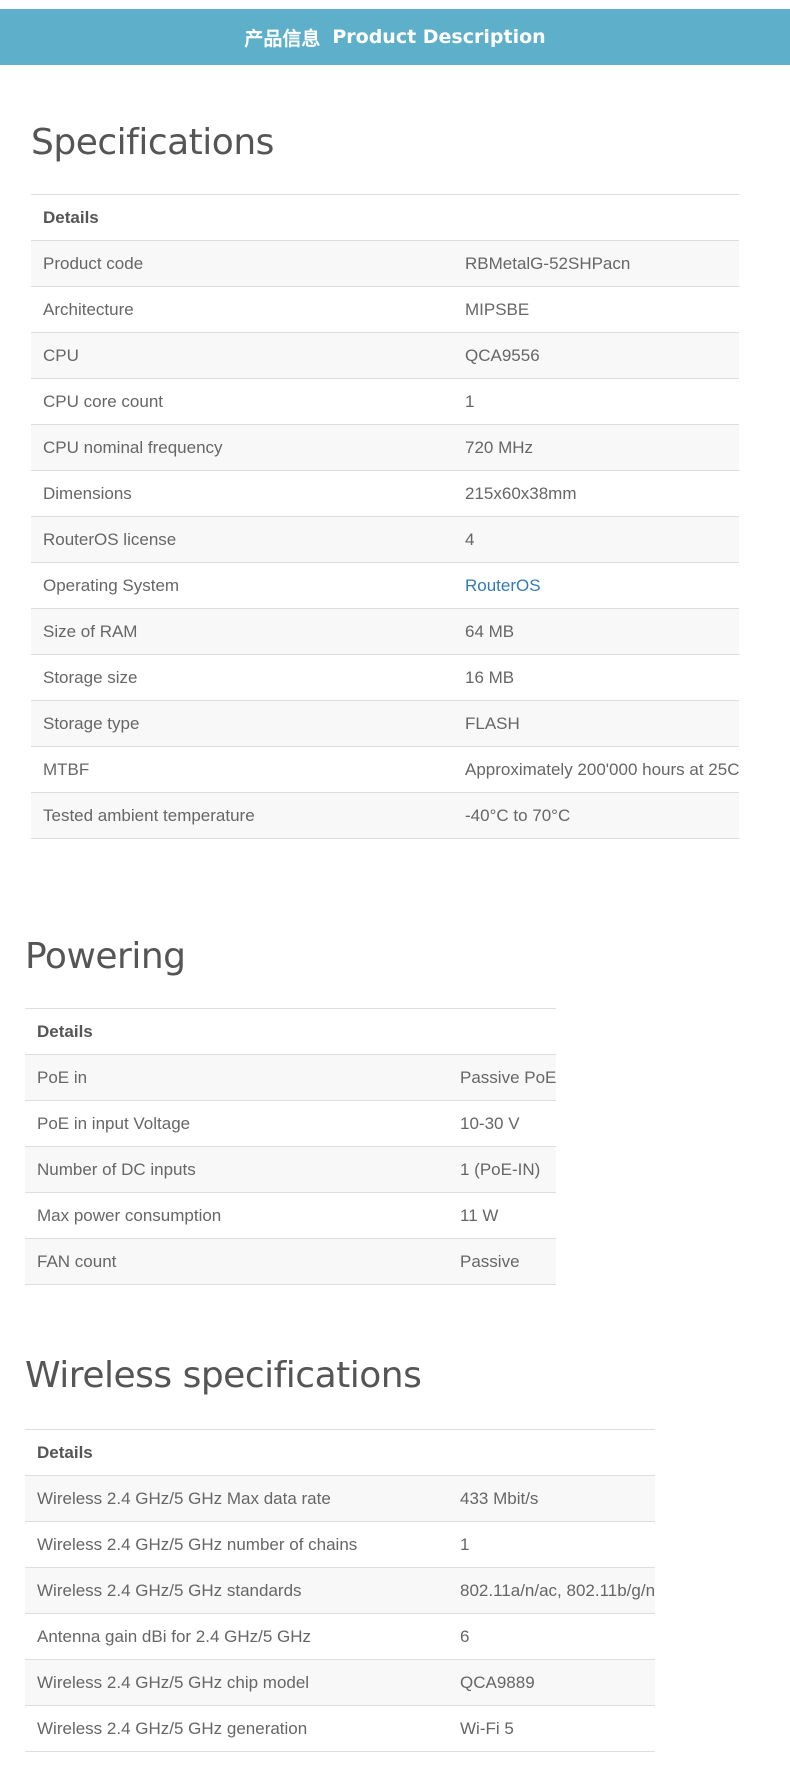  What do you see at coordinates (242, 1261) in the screenshot?
I see `spec-label: FAN count` at bounding box center [242, 1261].